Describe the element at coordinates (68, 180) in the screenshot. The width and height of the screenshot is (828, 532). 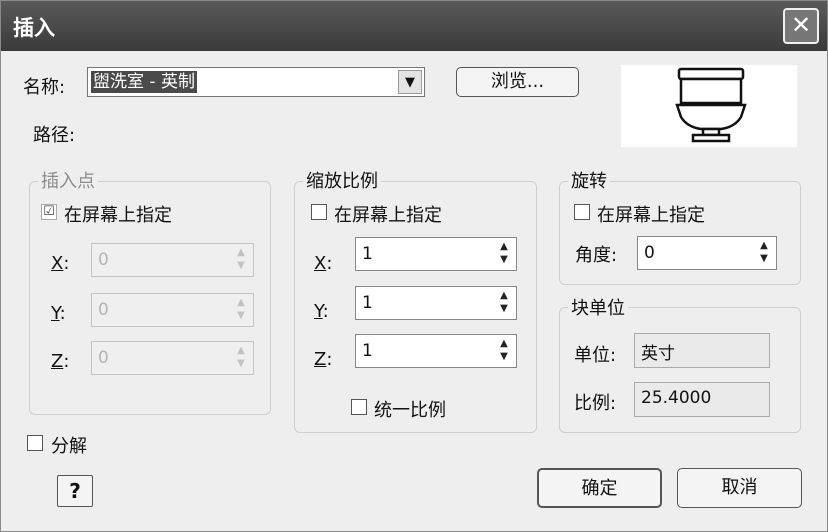
I see `insertion-point-title: 插入点` at that location.